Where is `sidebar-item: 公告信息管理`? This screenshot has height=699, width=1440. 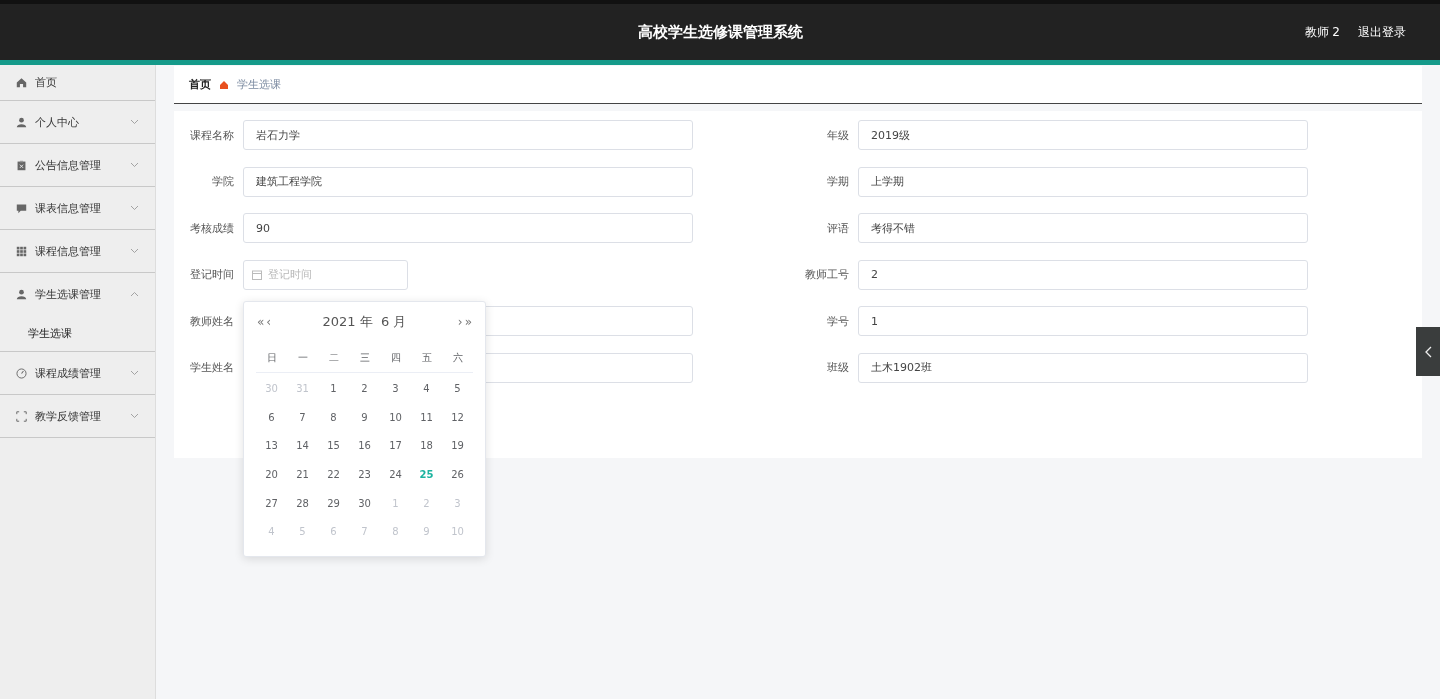 sidebar-item: 公告信息管理 is located at coordinates (77, 165).